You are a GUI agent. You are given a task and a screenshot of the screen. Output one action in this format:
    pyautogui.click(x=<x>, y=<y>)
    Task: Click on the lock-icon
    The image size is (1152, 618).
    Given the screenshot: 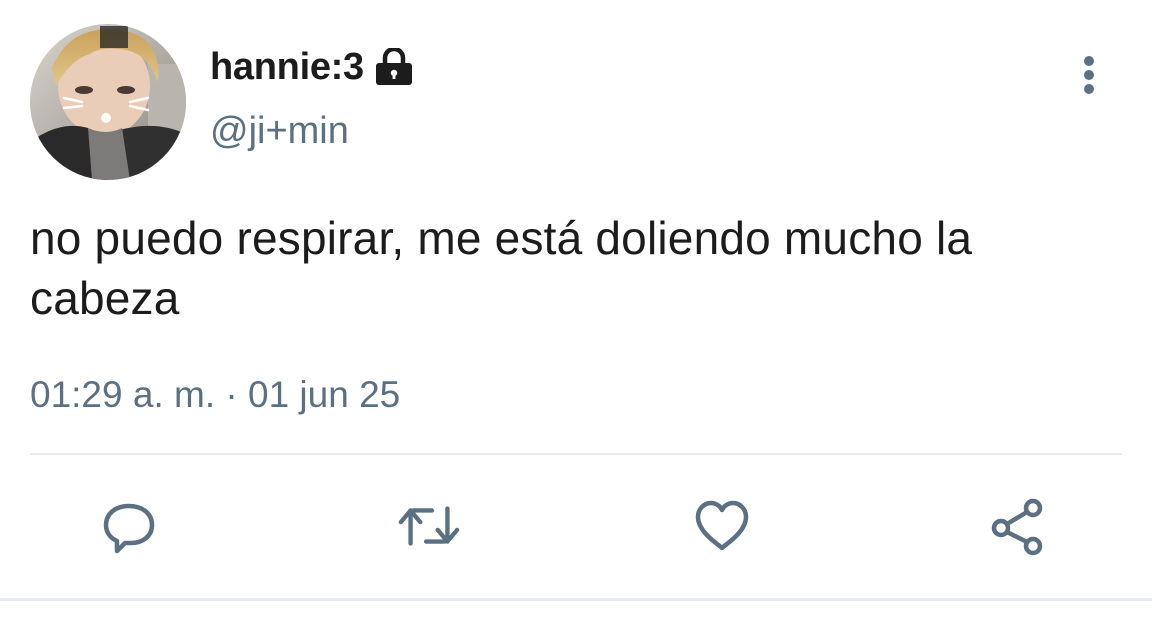 What is the action you would take?
    pyautogui.click(x=394, y=67)
    